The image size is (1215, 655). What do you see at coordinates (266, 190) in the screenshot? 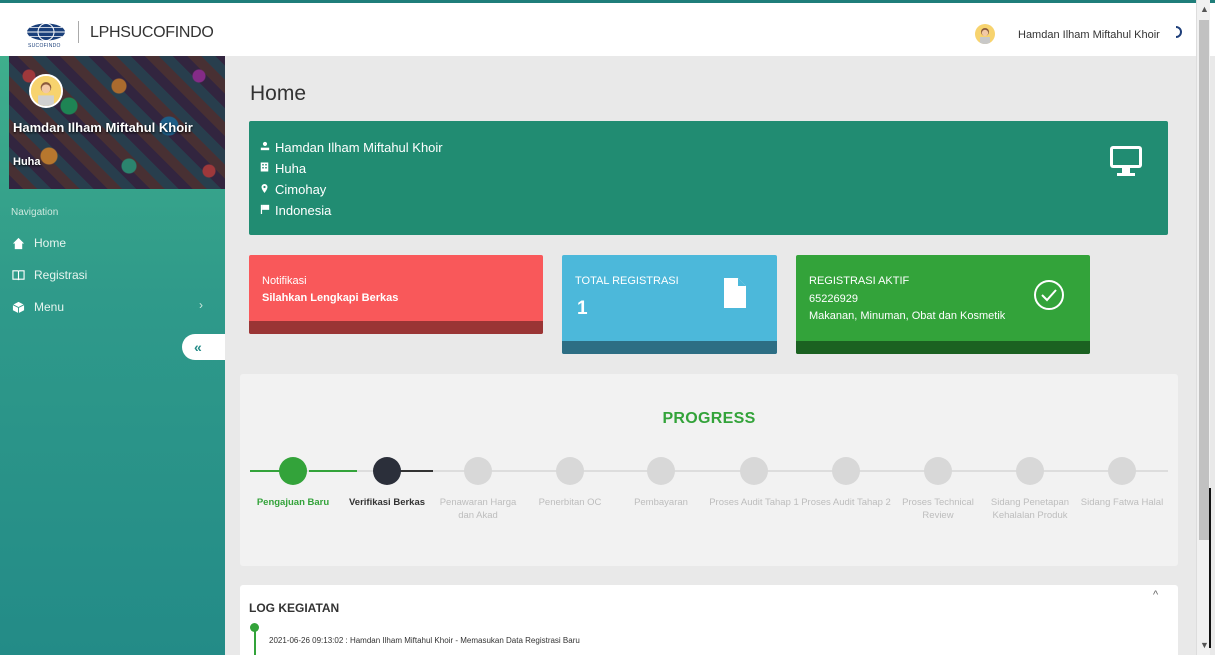
I see `map-marker-icon` at bounding box center [266, 190].